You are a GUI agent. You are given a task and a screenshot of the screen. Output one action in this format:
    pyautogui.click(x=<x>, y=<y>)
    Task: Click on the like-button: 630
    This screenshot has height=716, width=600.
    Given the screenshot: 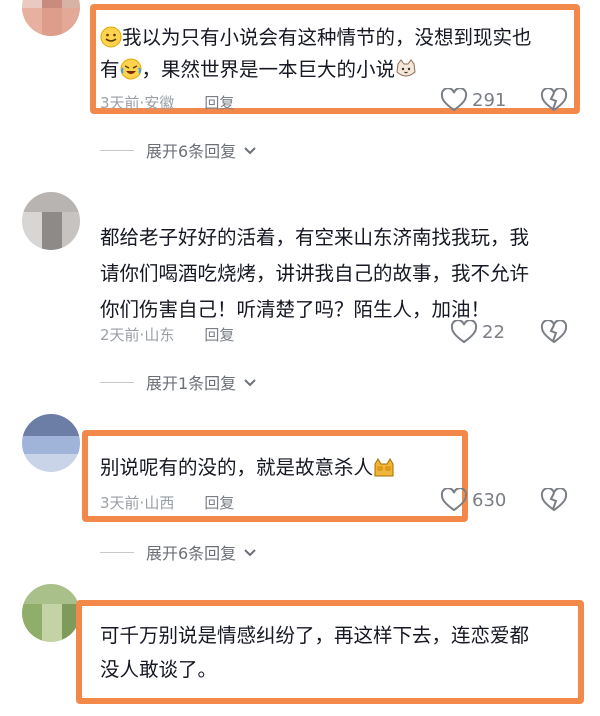 What is the action you would take?
    pyautogui.click(x=473, y=500)
    